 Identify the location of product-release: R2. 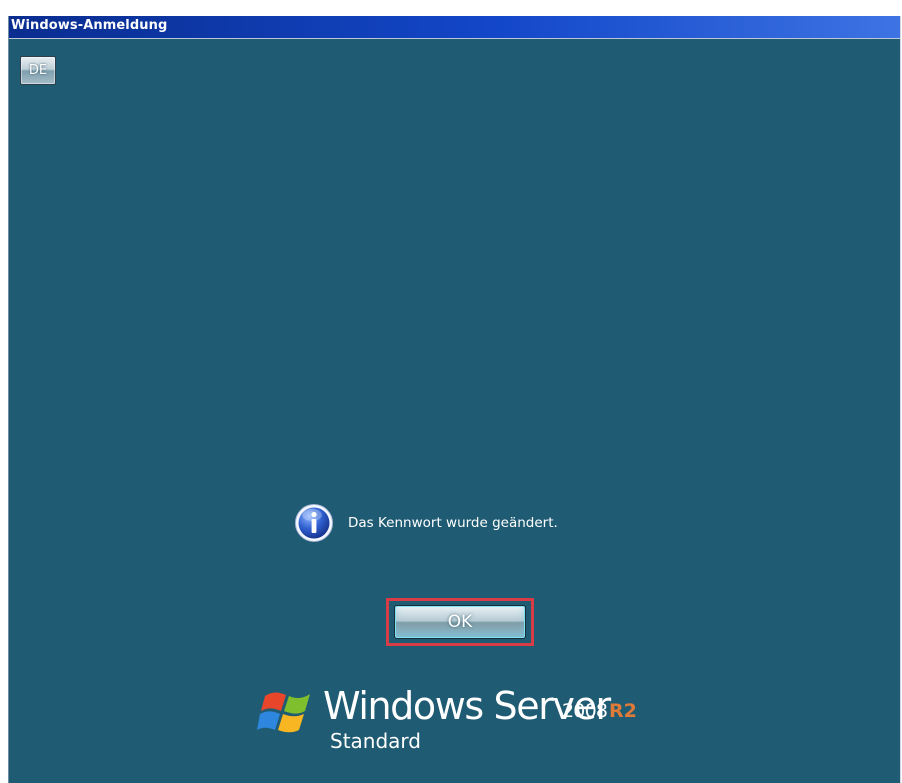
(623, 711).